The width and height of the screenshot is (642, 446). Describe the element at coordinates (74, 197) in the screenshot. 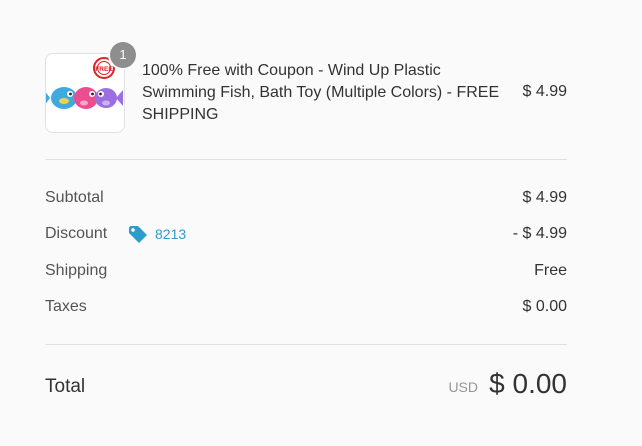

I see `subtotal-label: Subtotal` at that location.